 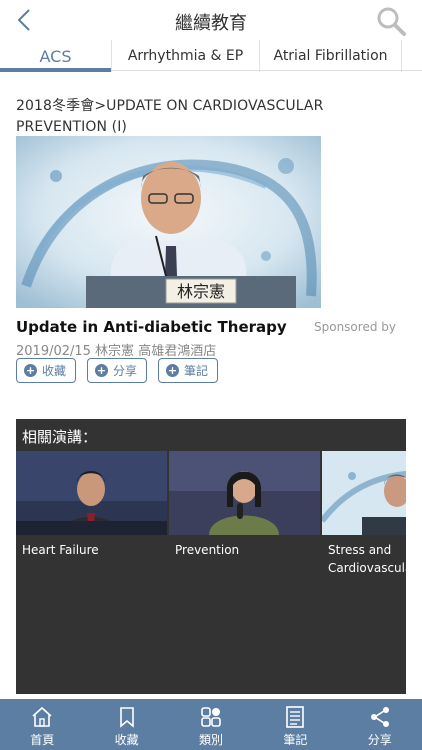 I want to click on related-talk-card: Stress and Cardiovascula, so click(x=364, y=514).